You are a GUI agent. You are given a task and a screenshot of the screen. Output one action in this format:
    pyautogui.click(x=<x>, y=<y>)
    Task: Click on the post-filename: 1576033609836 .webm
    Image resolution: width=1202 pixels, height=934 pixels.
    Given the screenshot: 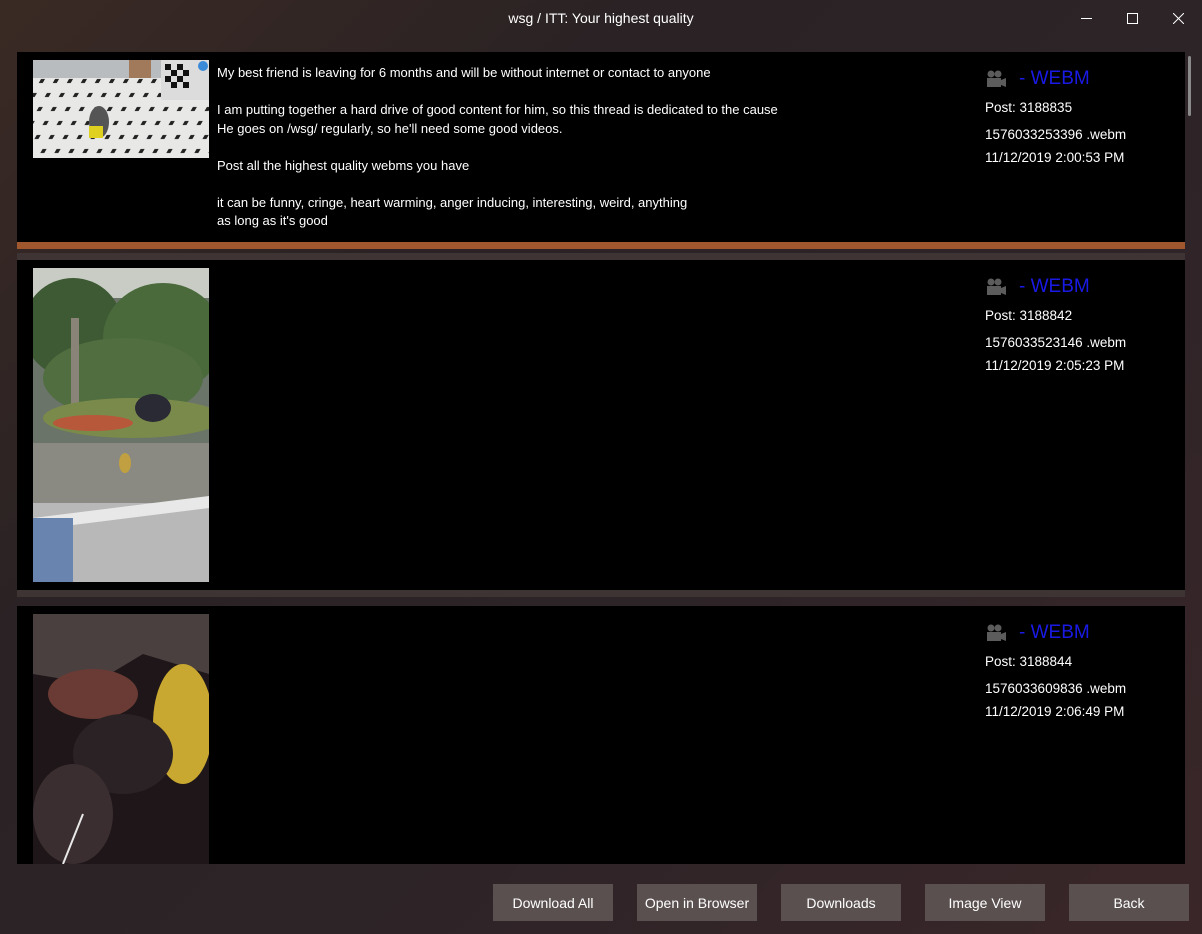 What is the action you would take?
    pyautogui.click(x=1056, y=688)
    